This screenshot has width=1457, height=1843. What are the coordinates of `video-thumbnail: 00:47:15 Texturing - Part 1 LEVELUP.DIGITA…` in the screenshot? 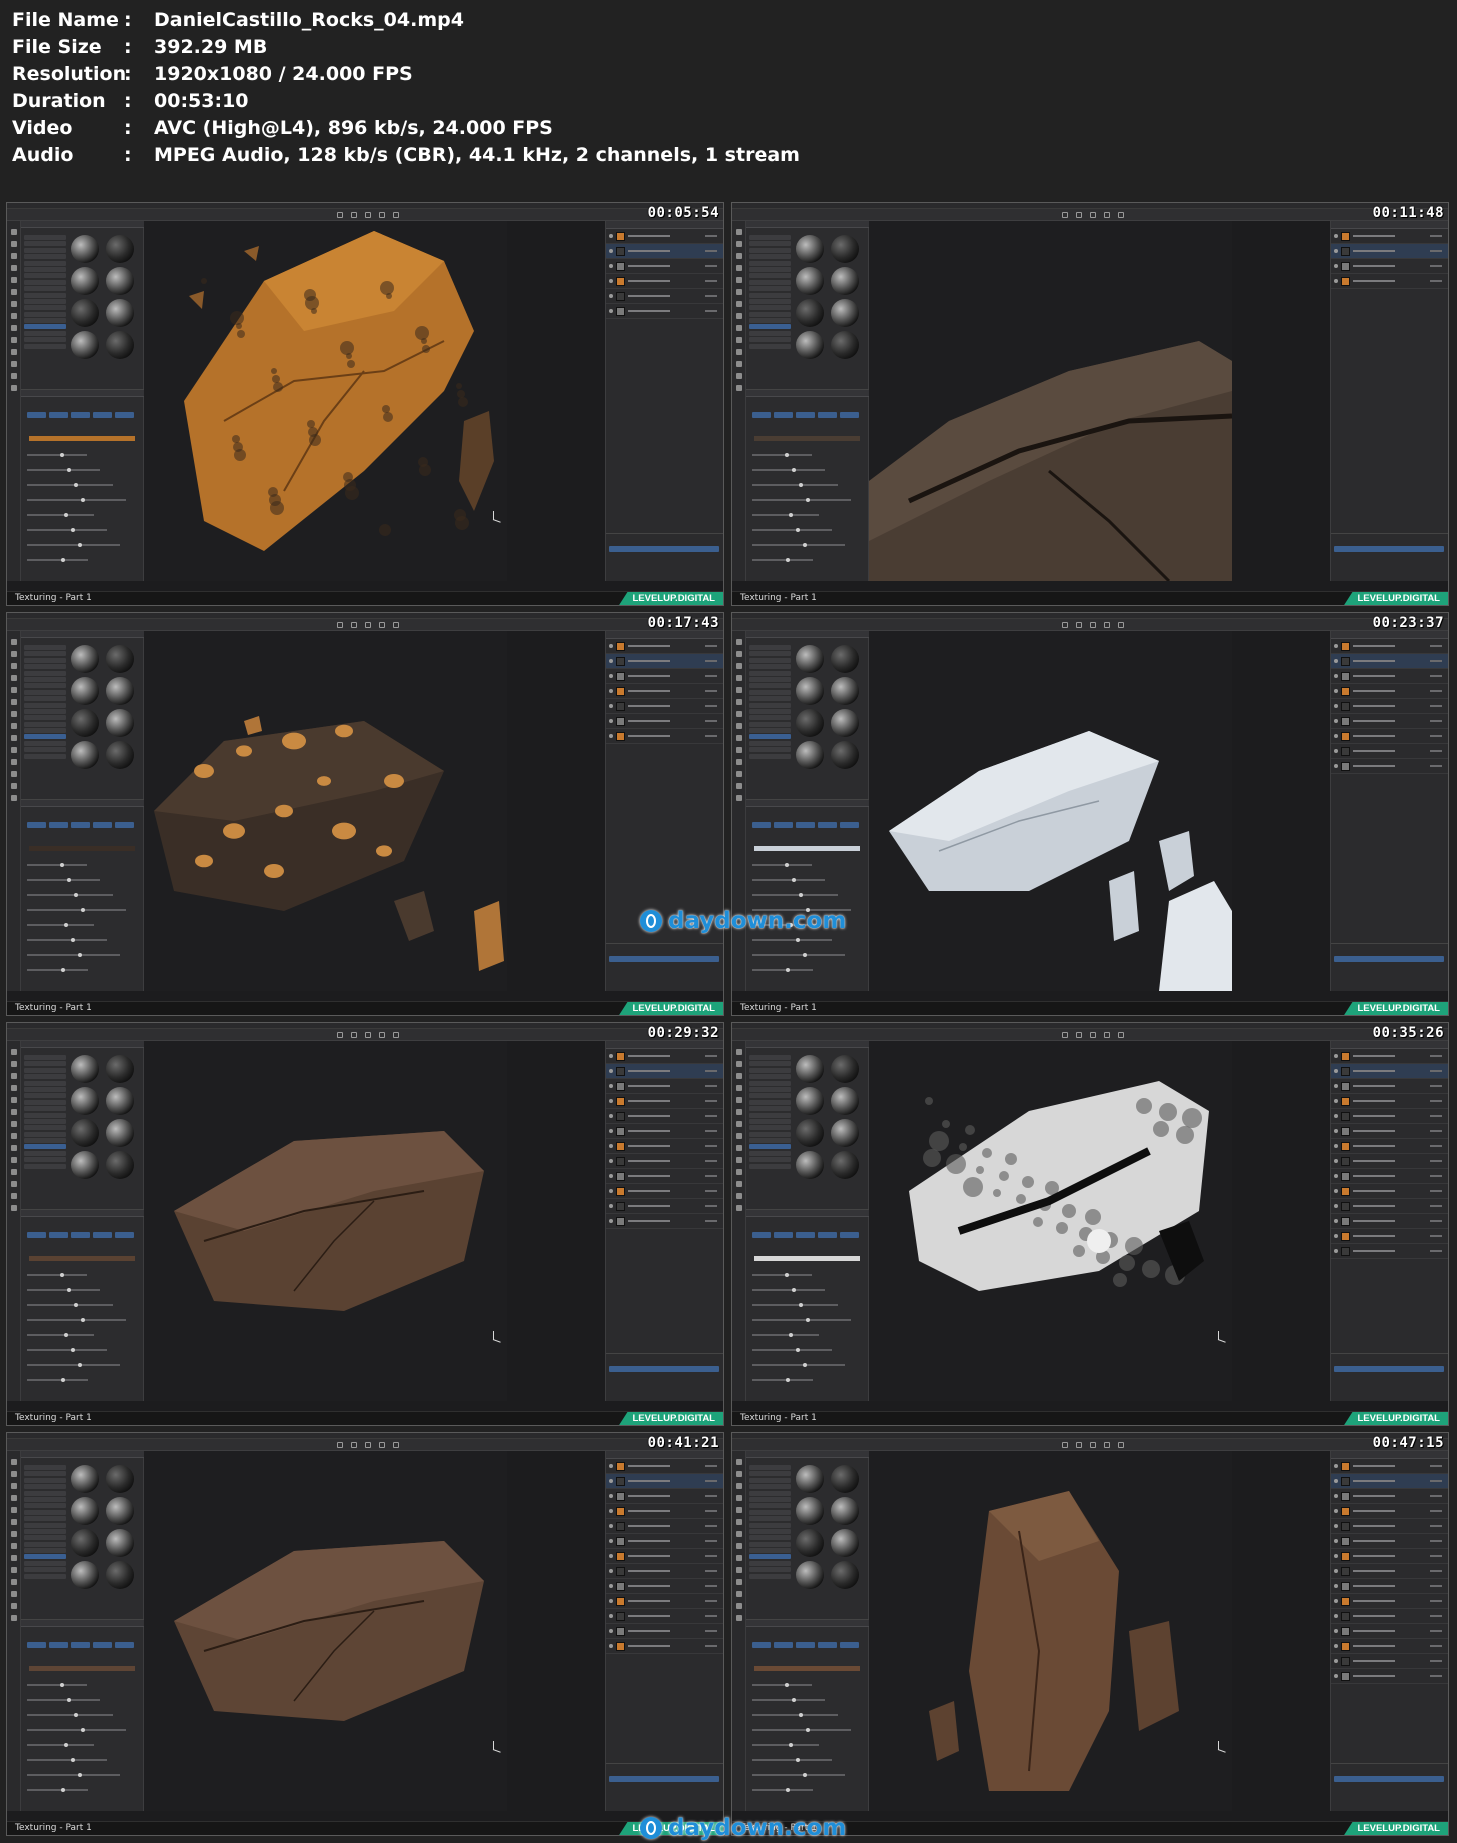 It's located at (1090, 1634).